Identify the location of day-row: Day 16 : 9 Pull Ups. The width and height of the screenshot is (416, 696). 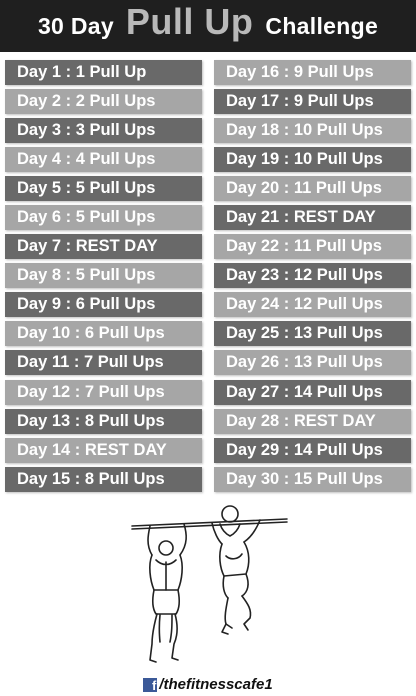
(312, 72).